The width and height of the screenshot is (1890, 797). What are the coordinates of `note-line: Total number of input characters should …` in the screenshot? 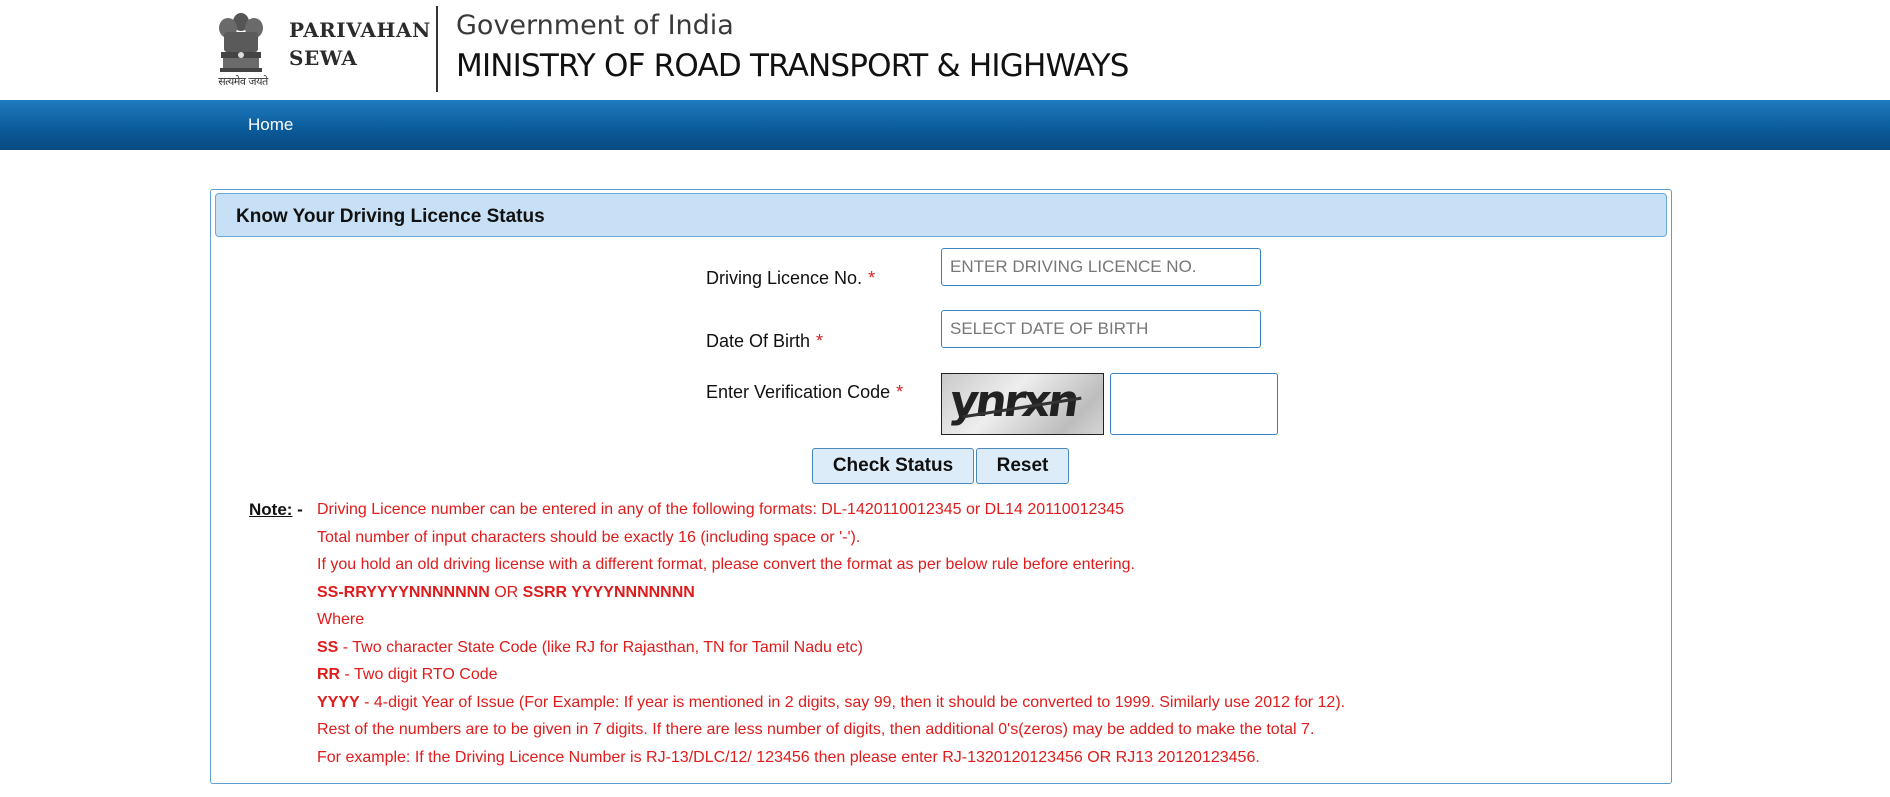 It's located at (589, 537).